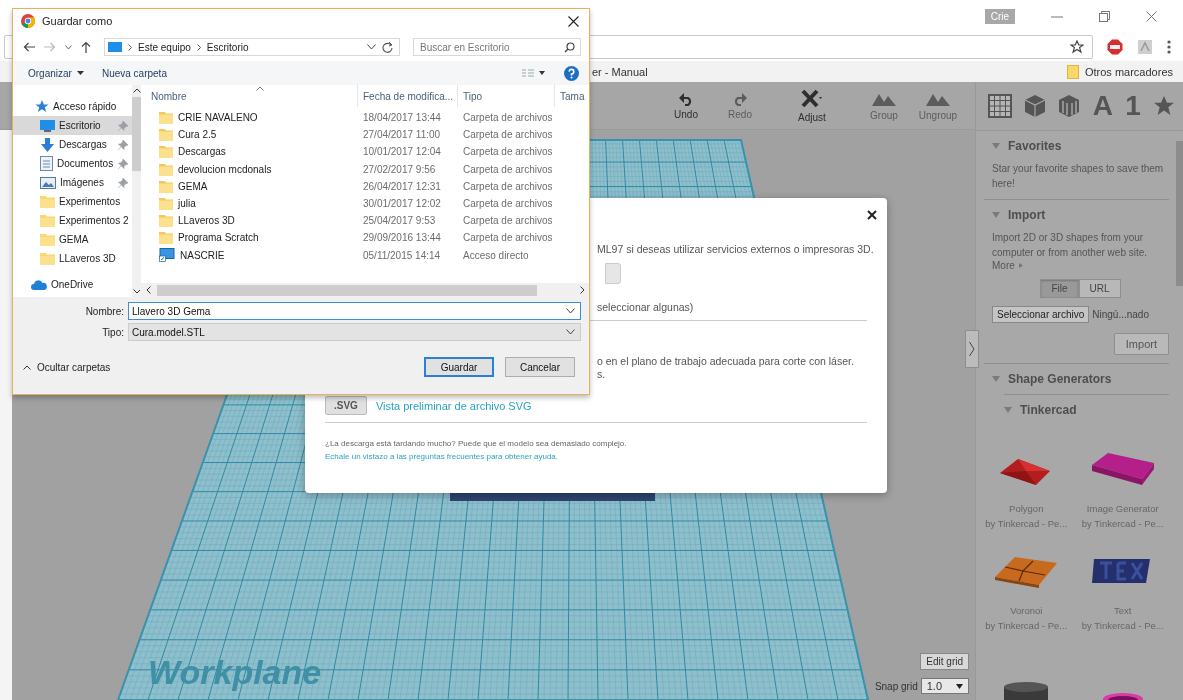 This screenshot has height=700, width=1183. Describe the element at coordinates (197, 135) in the screenshot. I see `file-name: Cura 2.5` at that location.